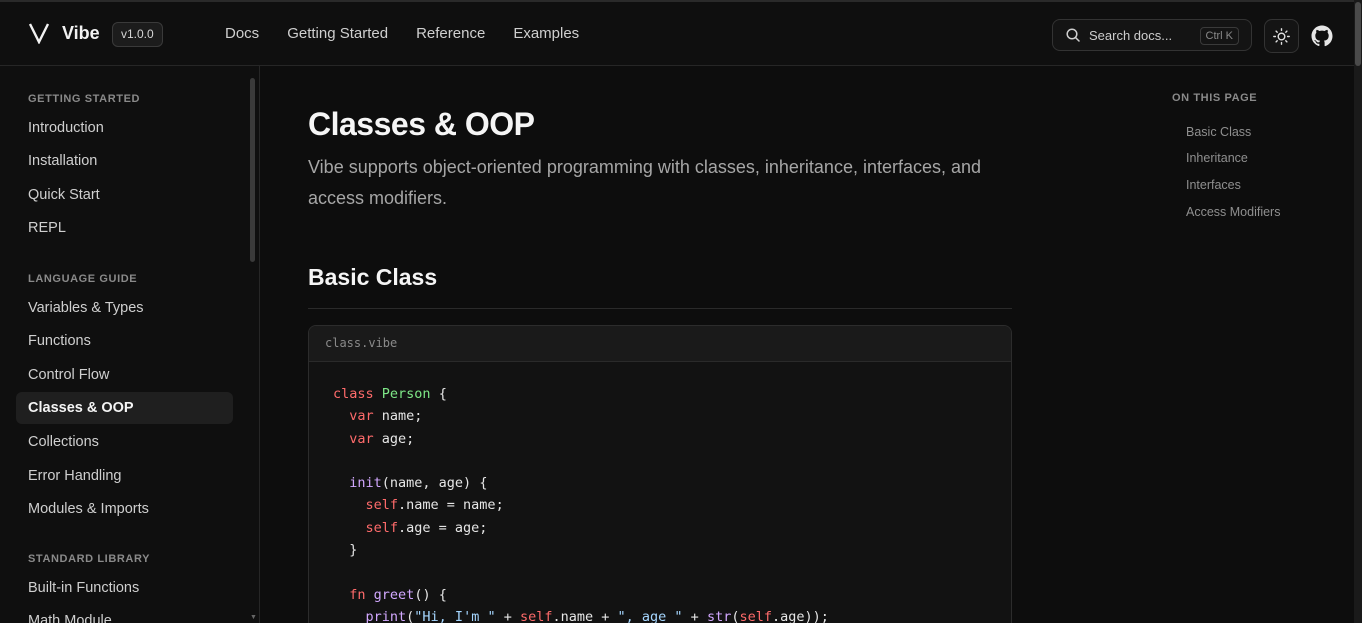 This screenshot has width=1362, height=623. Describe the element at coordinates (386, 416) in the screenshot. I see `code-line: var name;` at that location.